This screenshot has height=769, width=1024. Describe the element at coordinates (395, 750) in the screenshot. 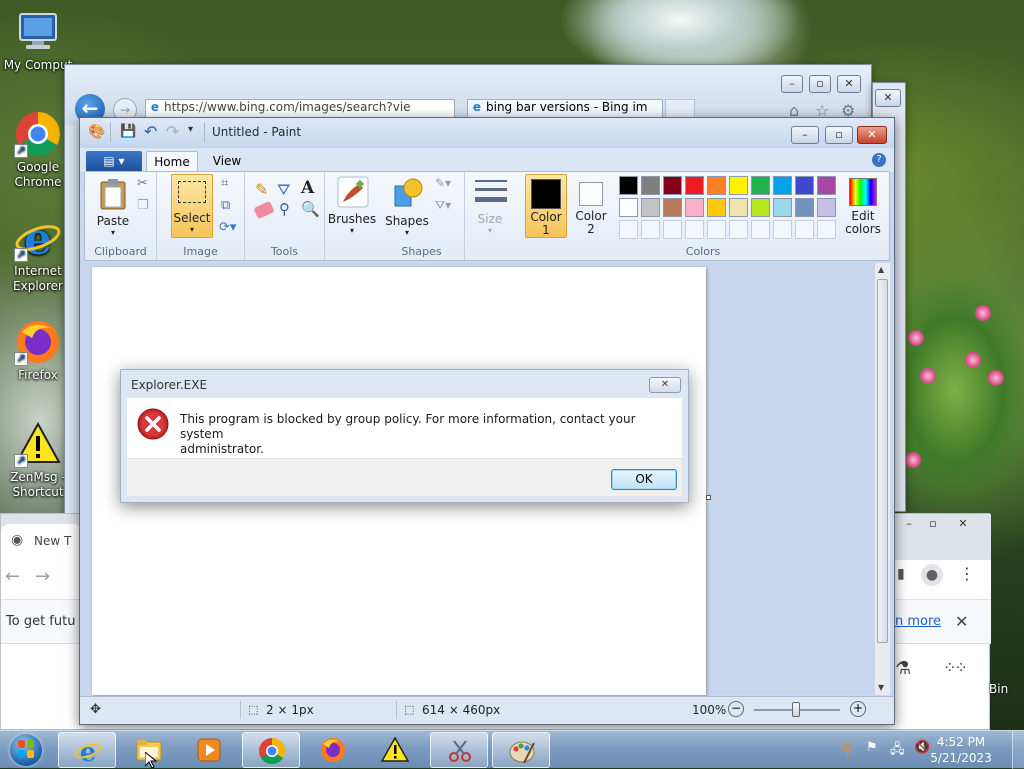

I see `taskbar-zenmsg` at that location.